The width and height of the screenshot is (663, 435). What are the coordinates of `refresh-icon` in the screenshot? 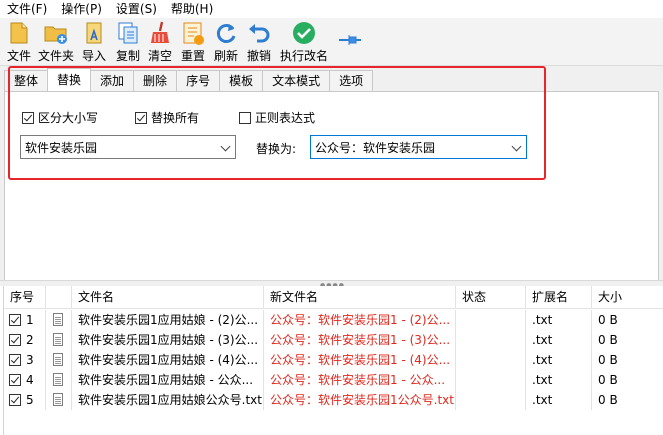 It's located at (226, 33).